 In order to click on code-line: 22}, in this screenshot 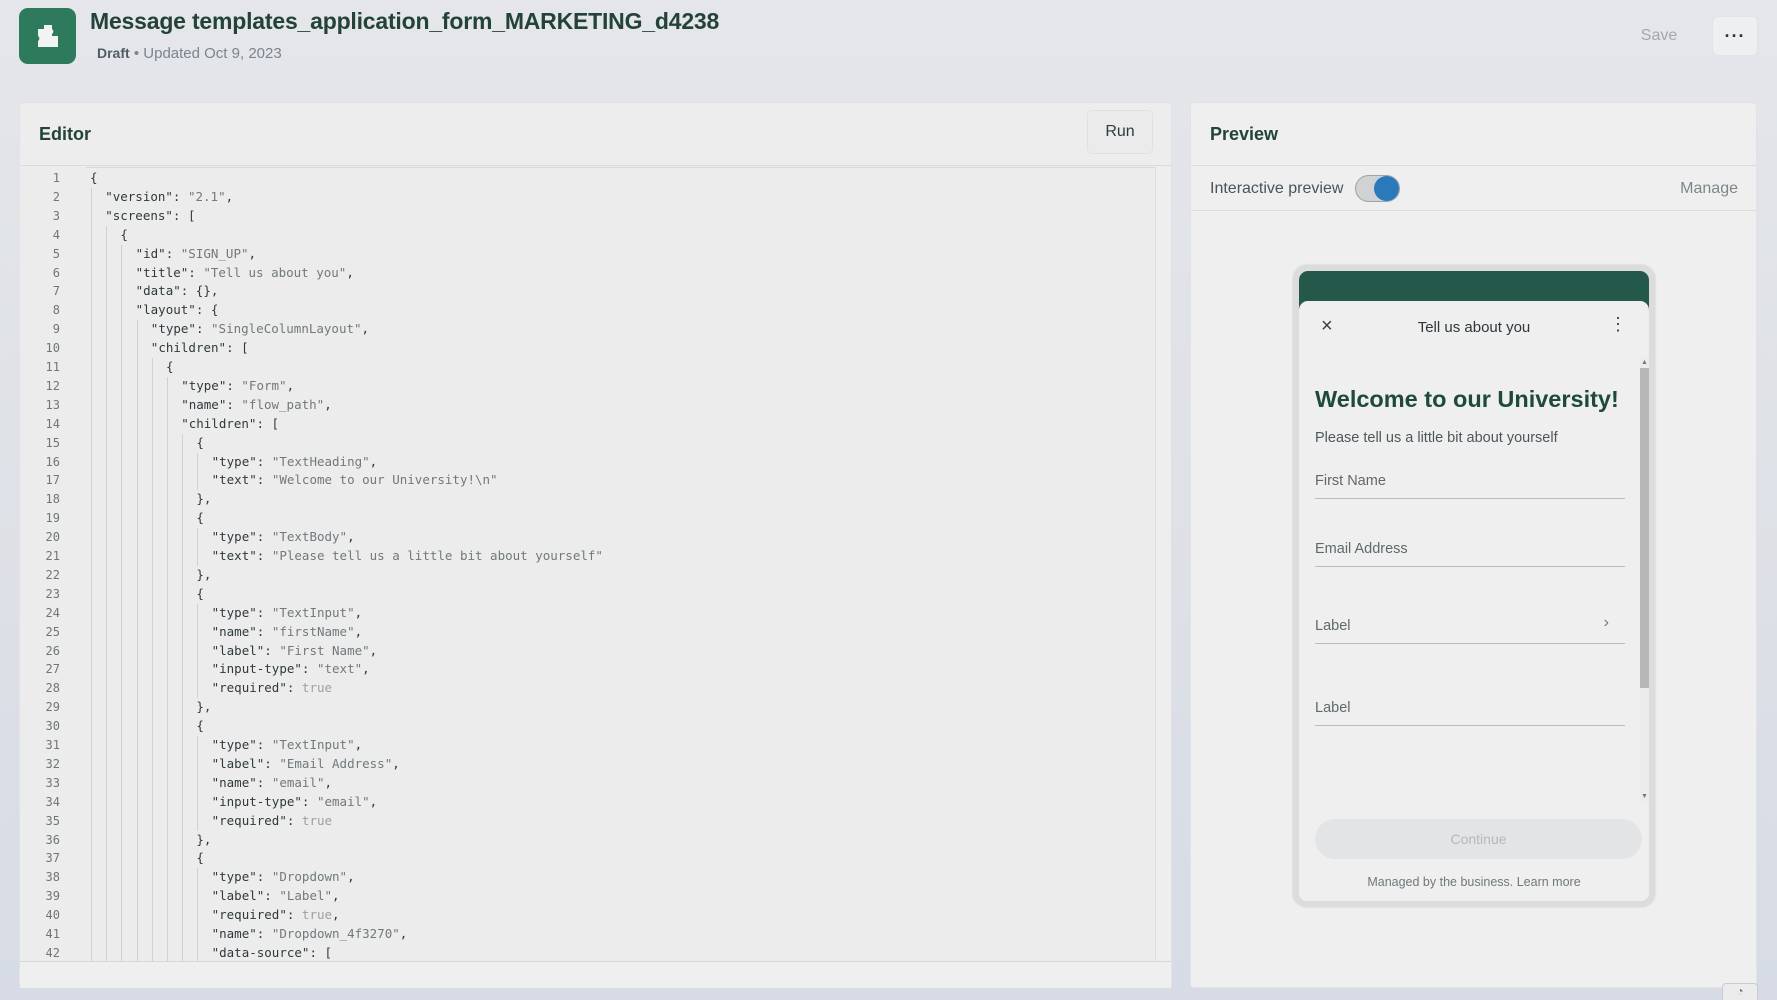, I will do `click(595, 575)`.